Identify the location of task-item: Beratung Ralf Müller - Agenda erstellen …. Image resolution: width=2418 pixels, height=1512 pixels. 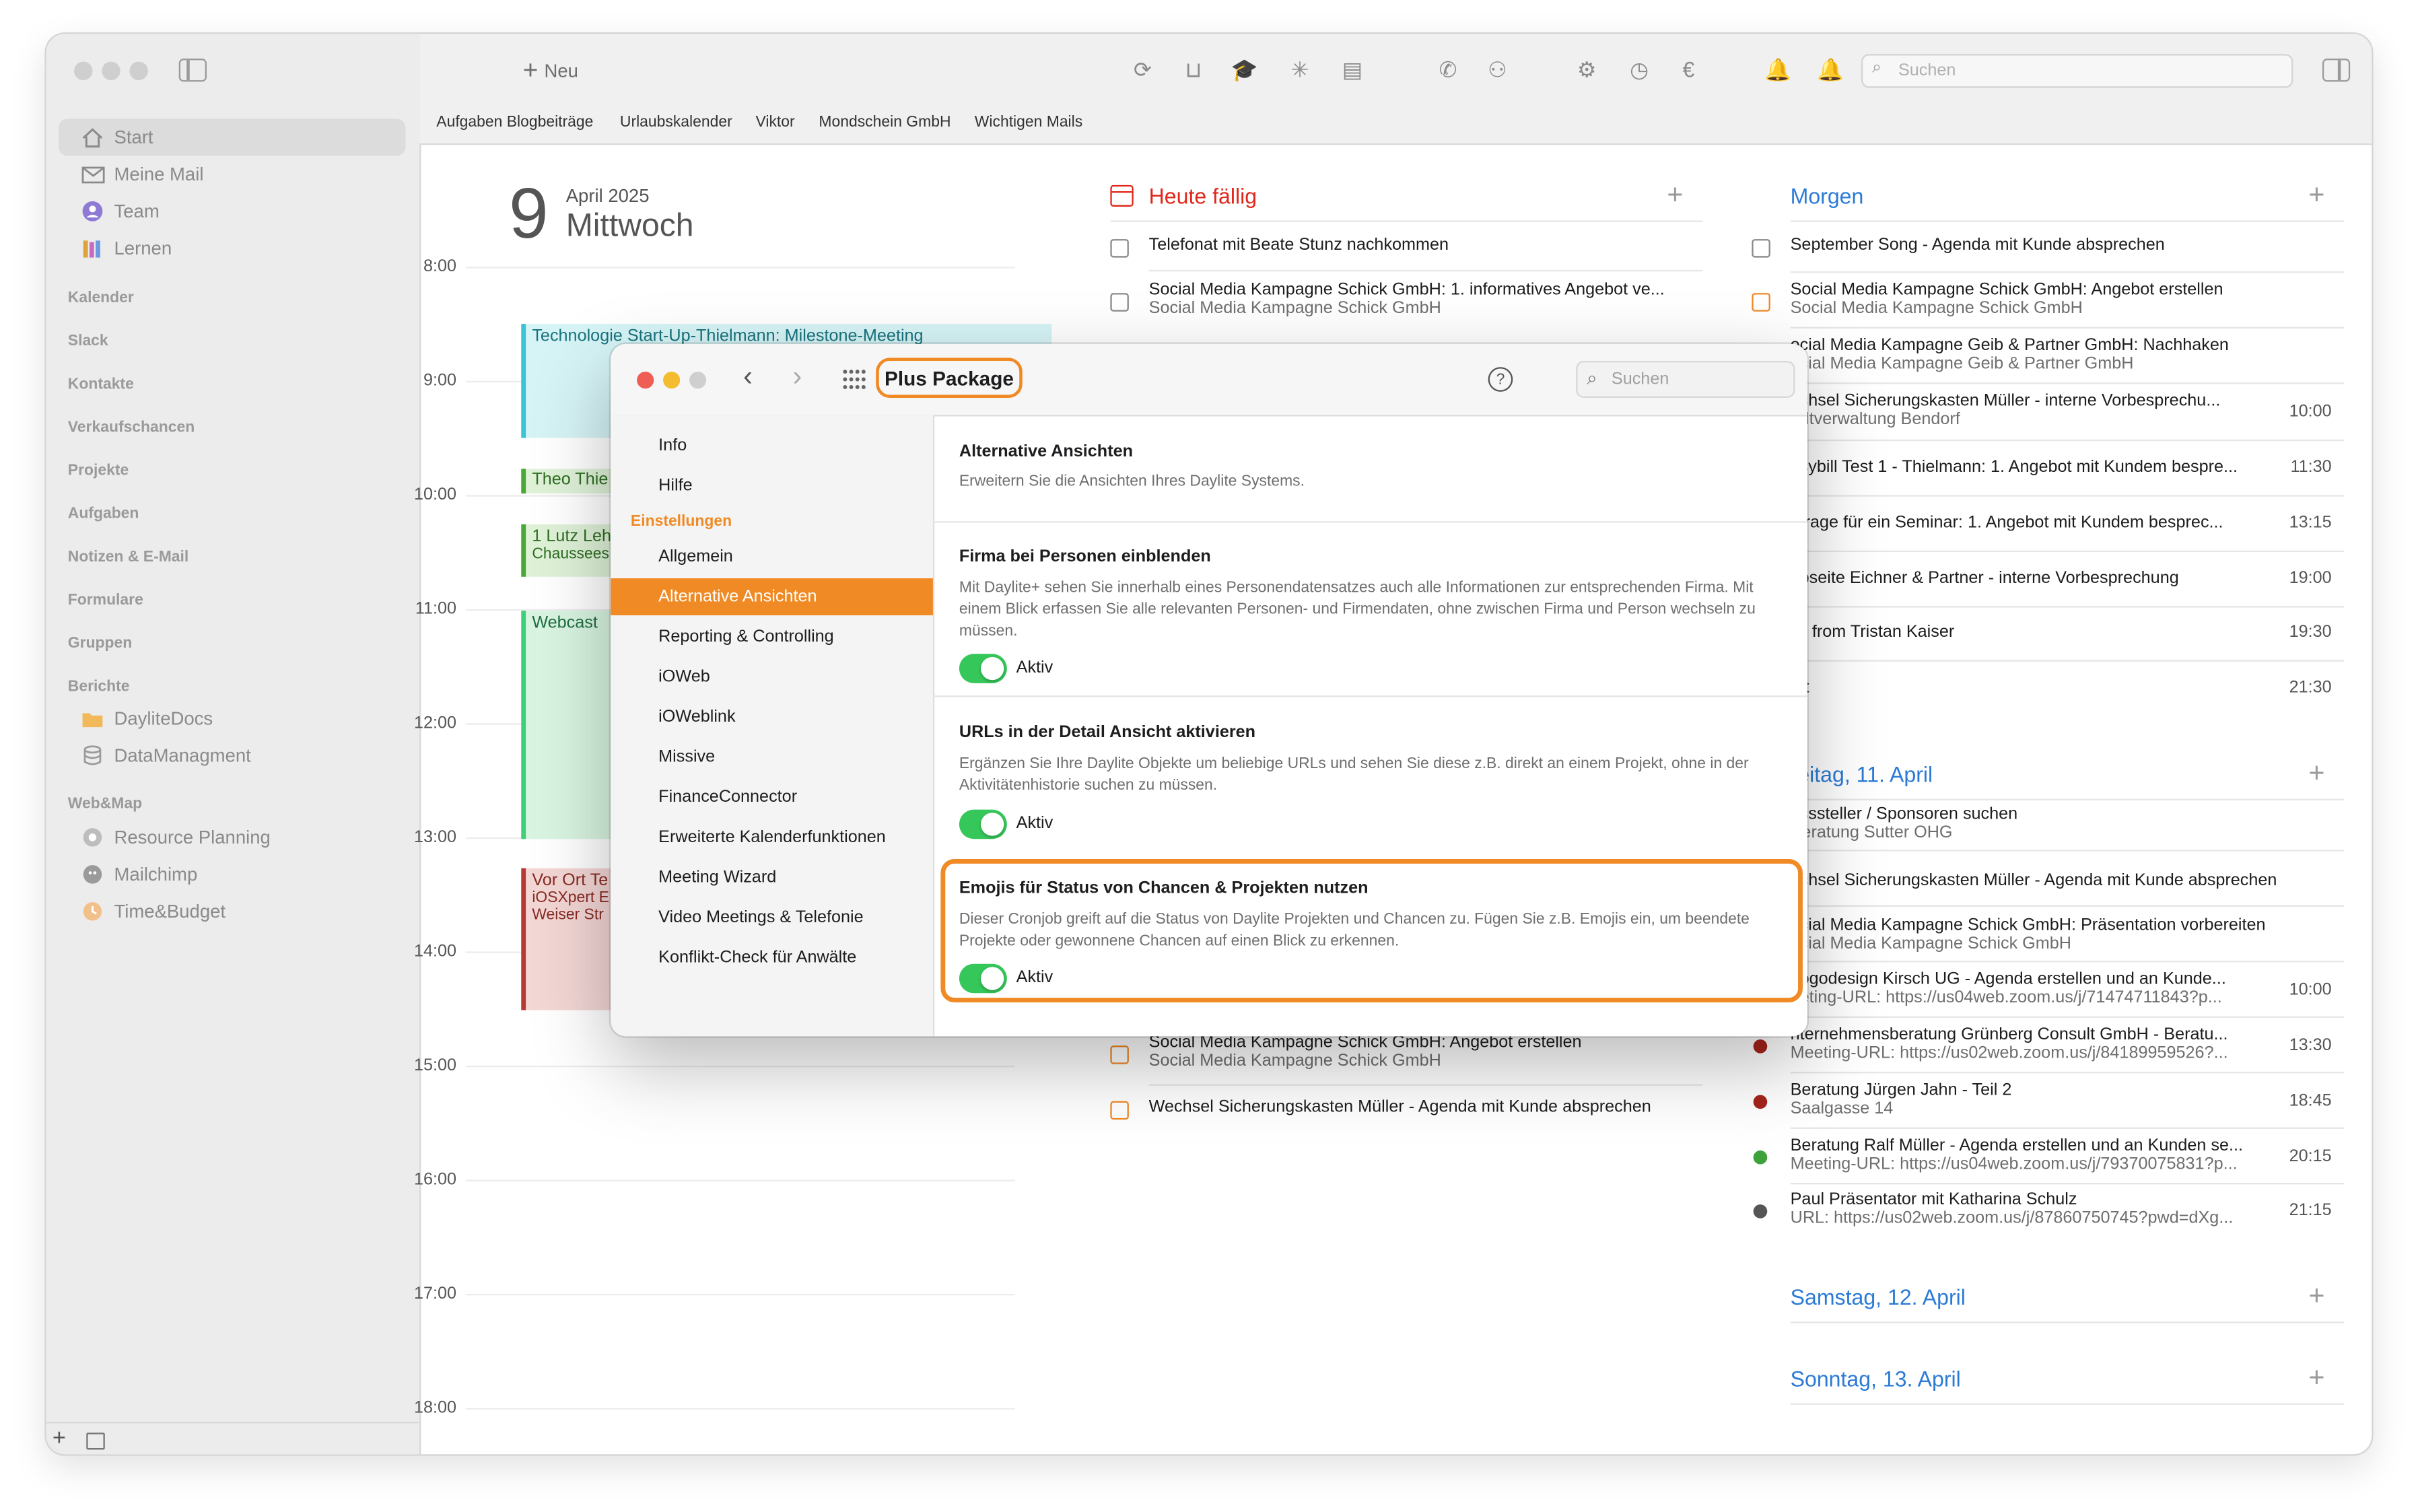
(2030, 1154).